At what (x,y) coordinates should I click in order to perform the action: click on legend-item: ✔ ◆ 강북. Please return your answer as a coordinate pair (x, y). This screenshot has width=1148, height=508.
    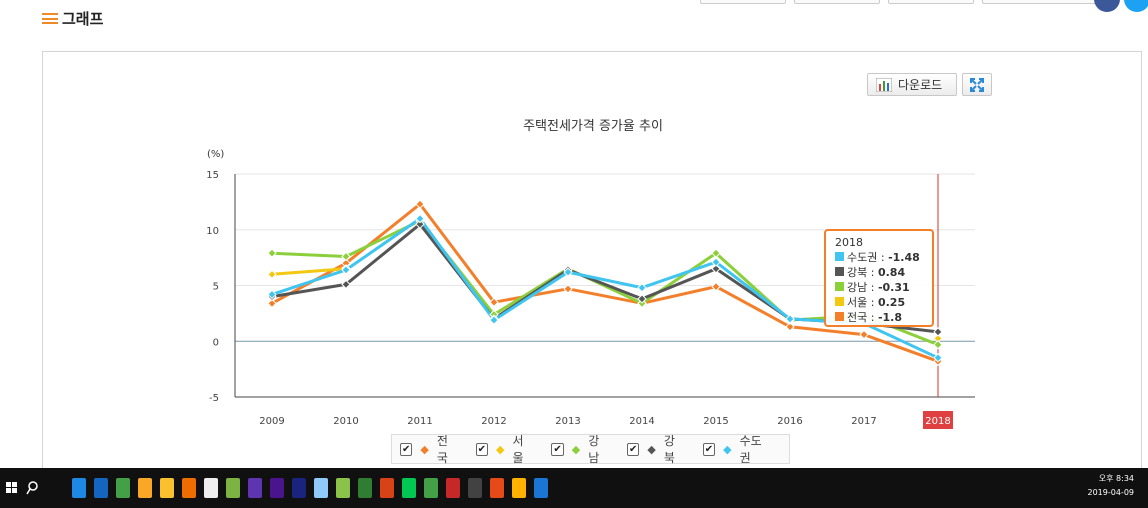
    Looking at the image, I should click on (656, 449).